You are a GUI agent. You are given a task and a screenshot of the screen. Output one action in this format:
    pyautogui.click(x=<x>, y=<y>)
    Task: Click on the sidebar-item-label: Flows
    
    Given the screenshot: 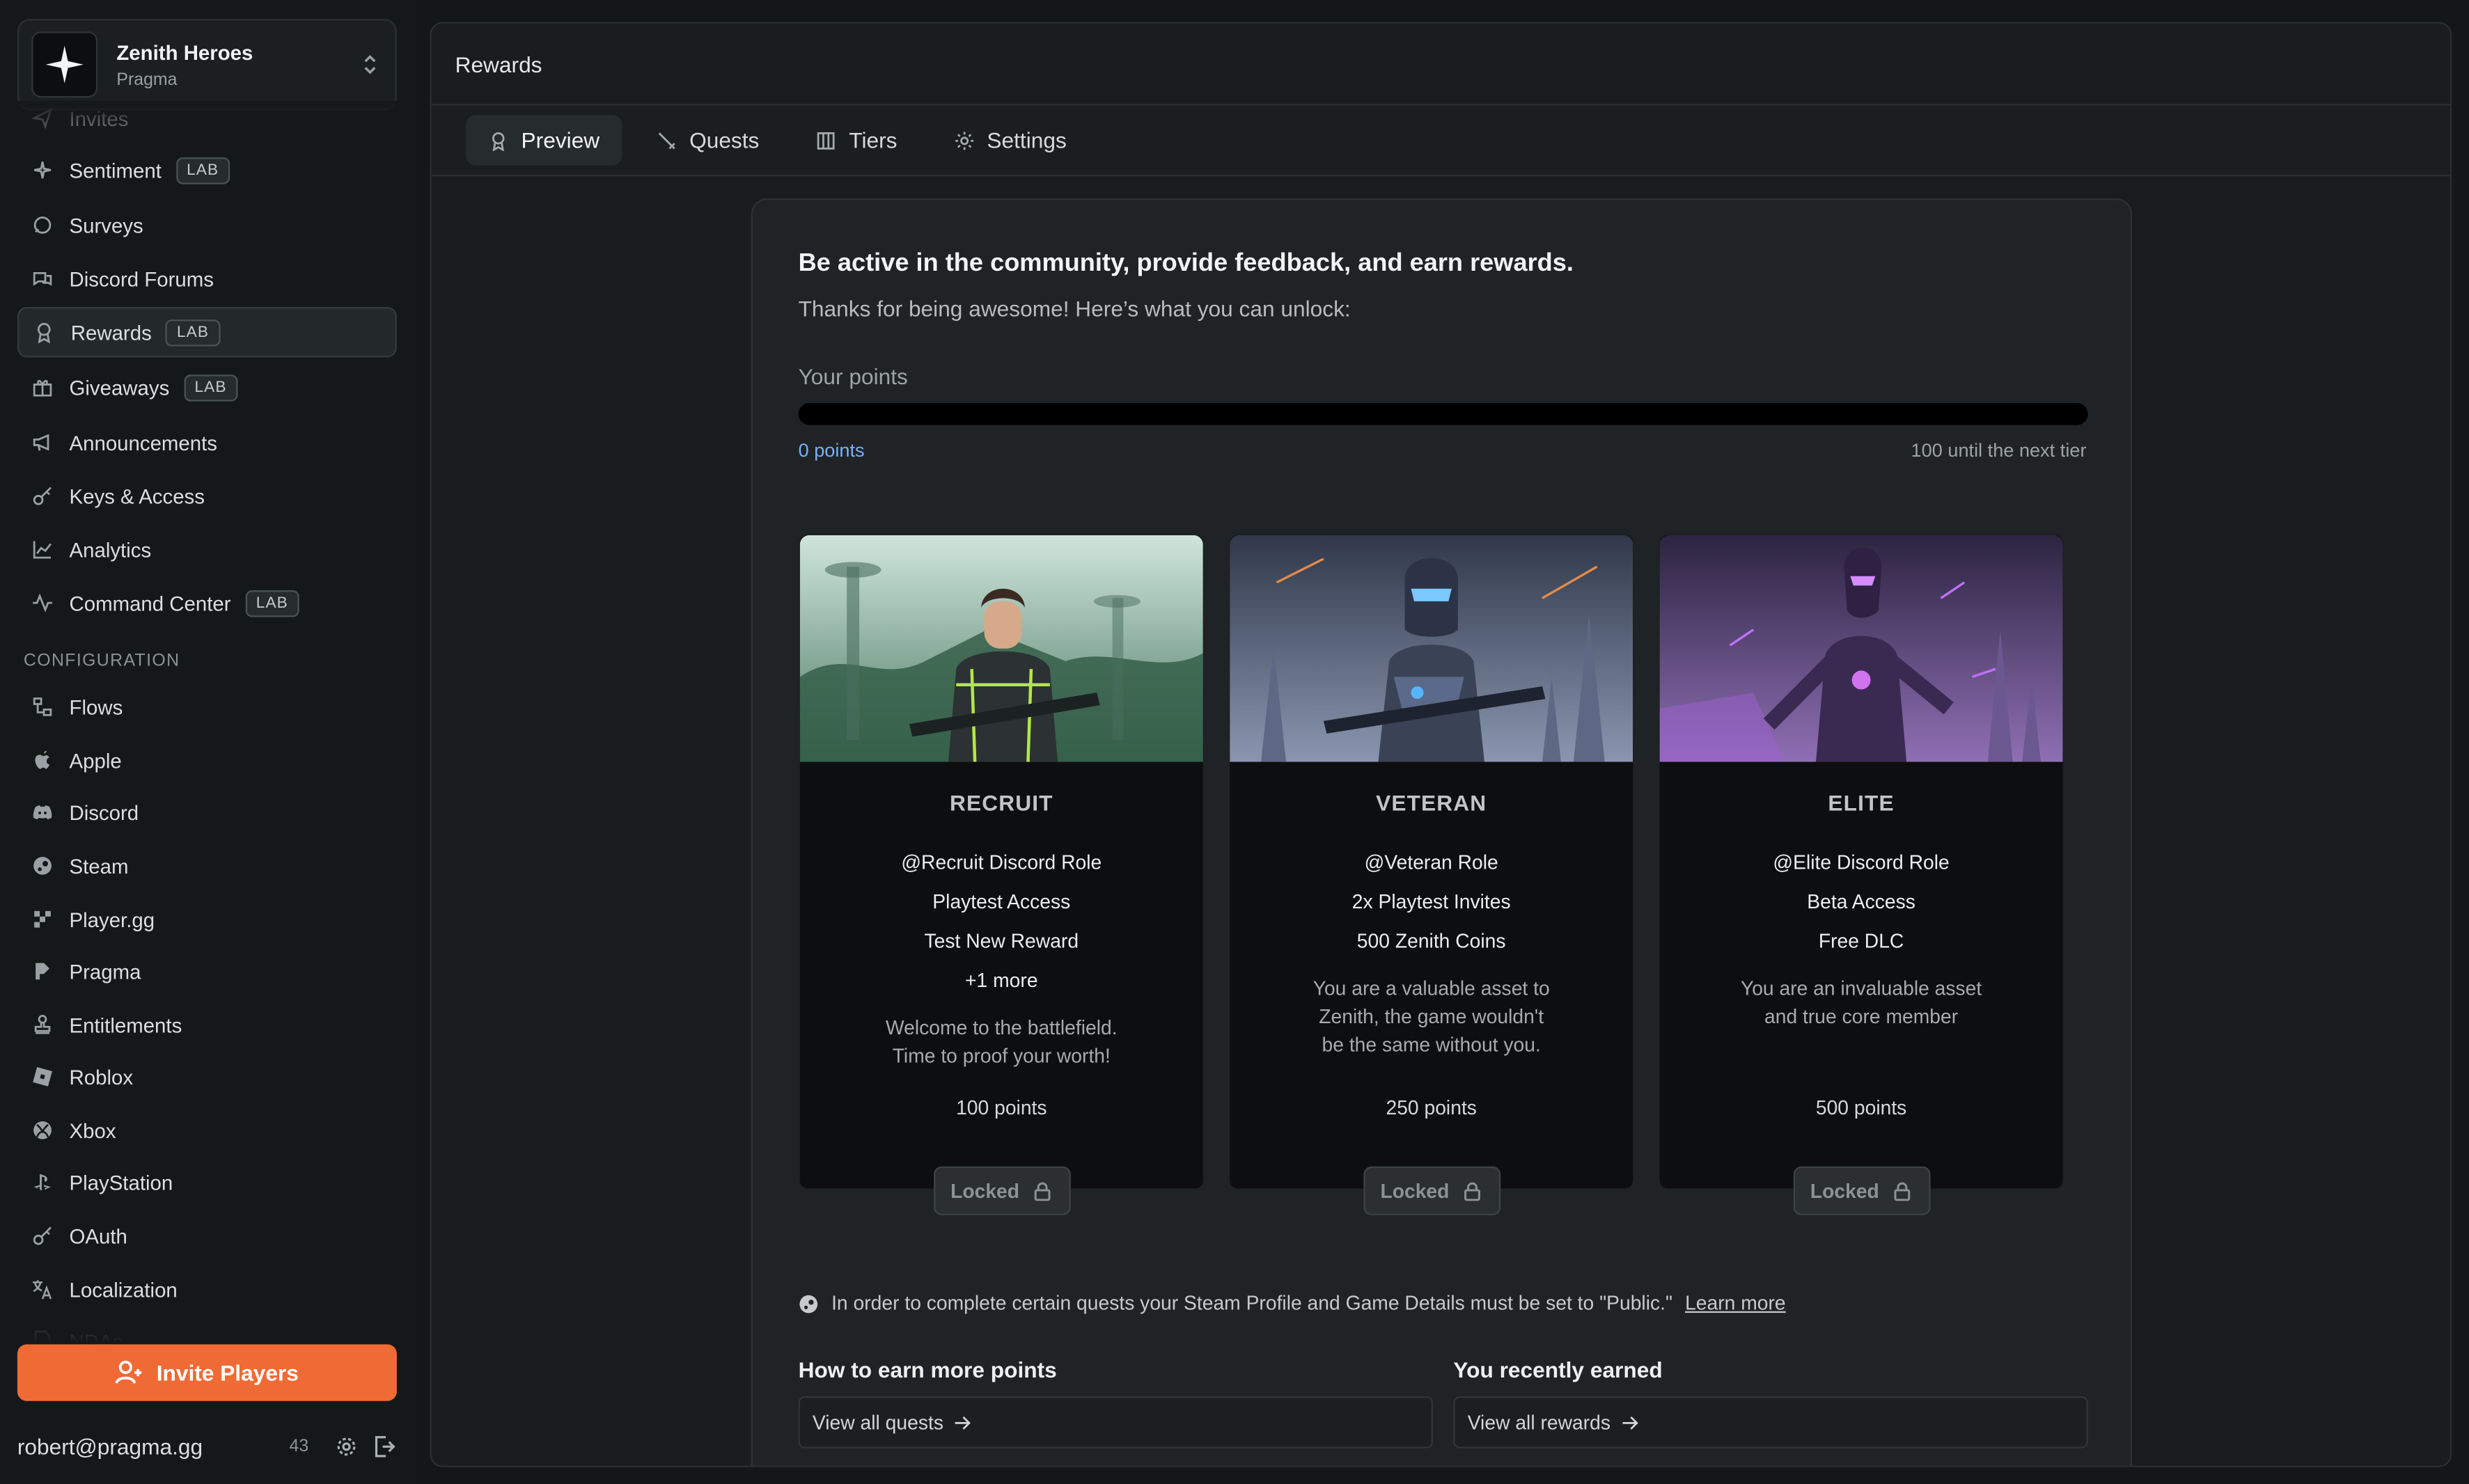 What is the action you would take?
    pyautogui.click(x=96, y=707)
    